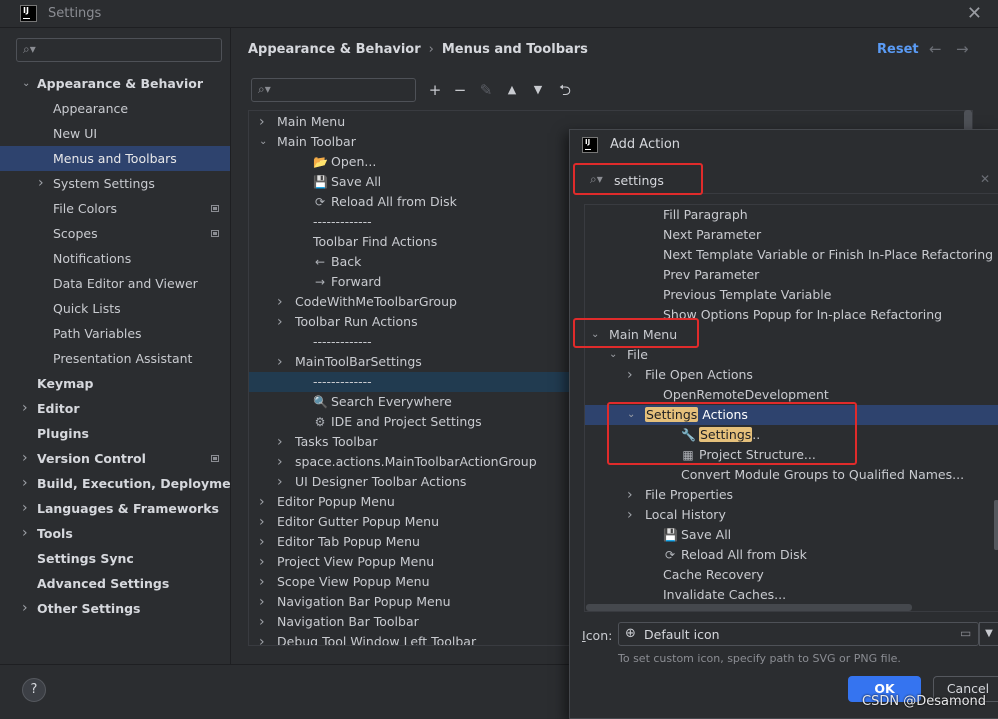 The height and width of the screenshot is (719, 998). I want to click on action-tree-item: › File Properties, so click(791, 495).